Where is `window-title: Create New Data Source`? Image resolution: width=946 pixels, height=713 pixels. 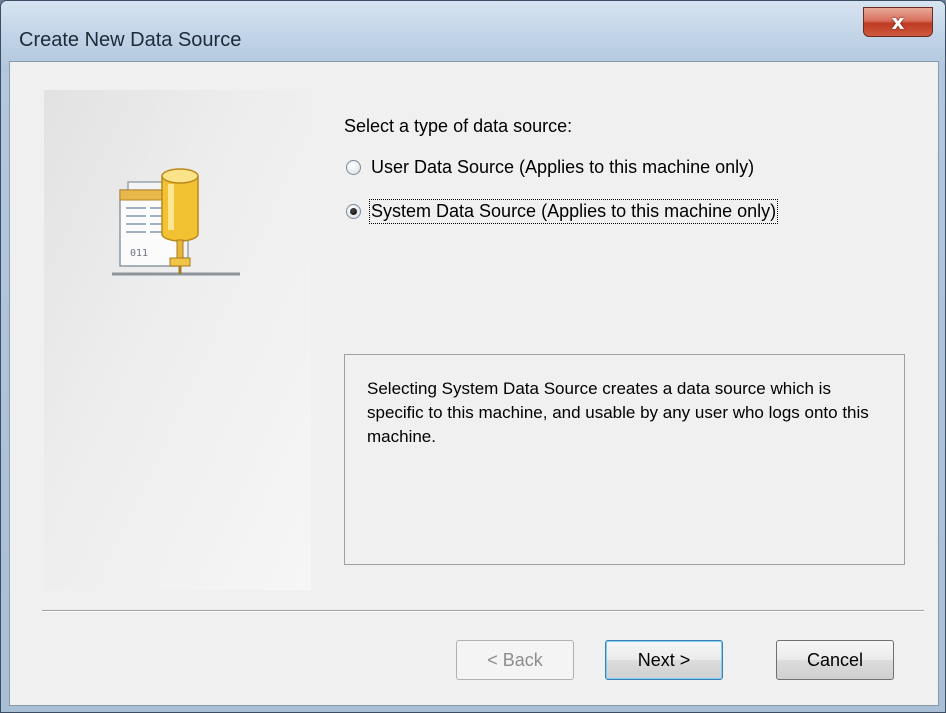 window-title: Create New Data Source is located at coordinates (130, 40).